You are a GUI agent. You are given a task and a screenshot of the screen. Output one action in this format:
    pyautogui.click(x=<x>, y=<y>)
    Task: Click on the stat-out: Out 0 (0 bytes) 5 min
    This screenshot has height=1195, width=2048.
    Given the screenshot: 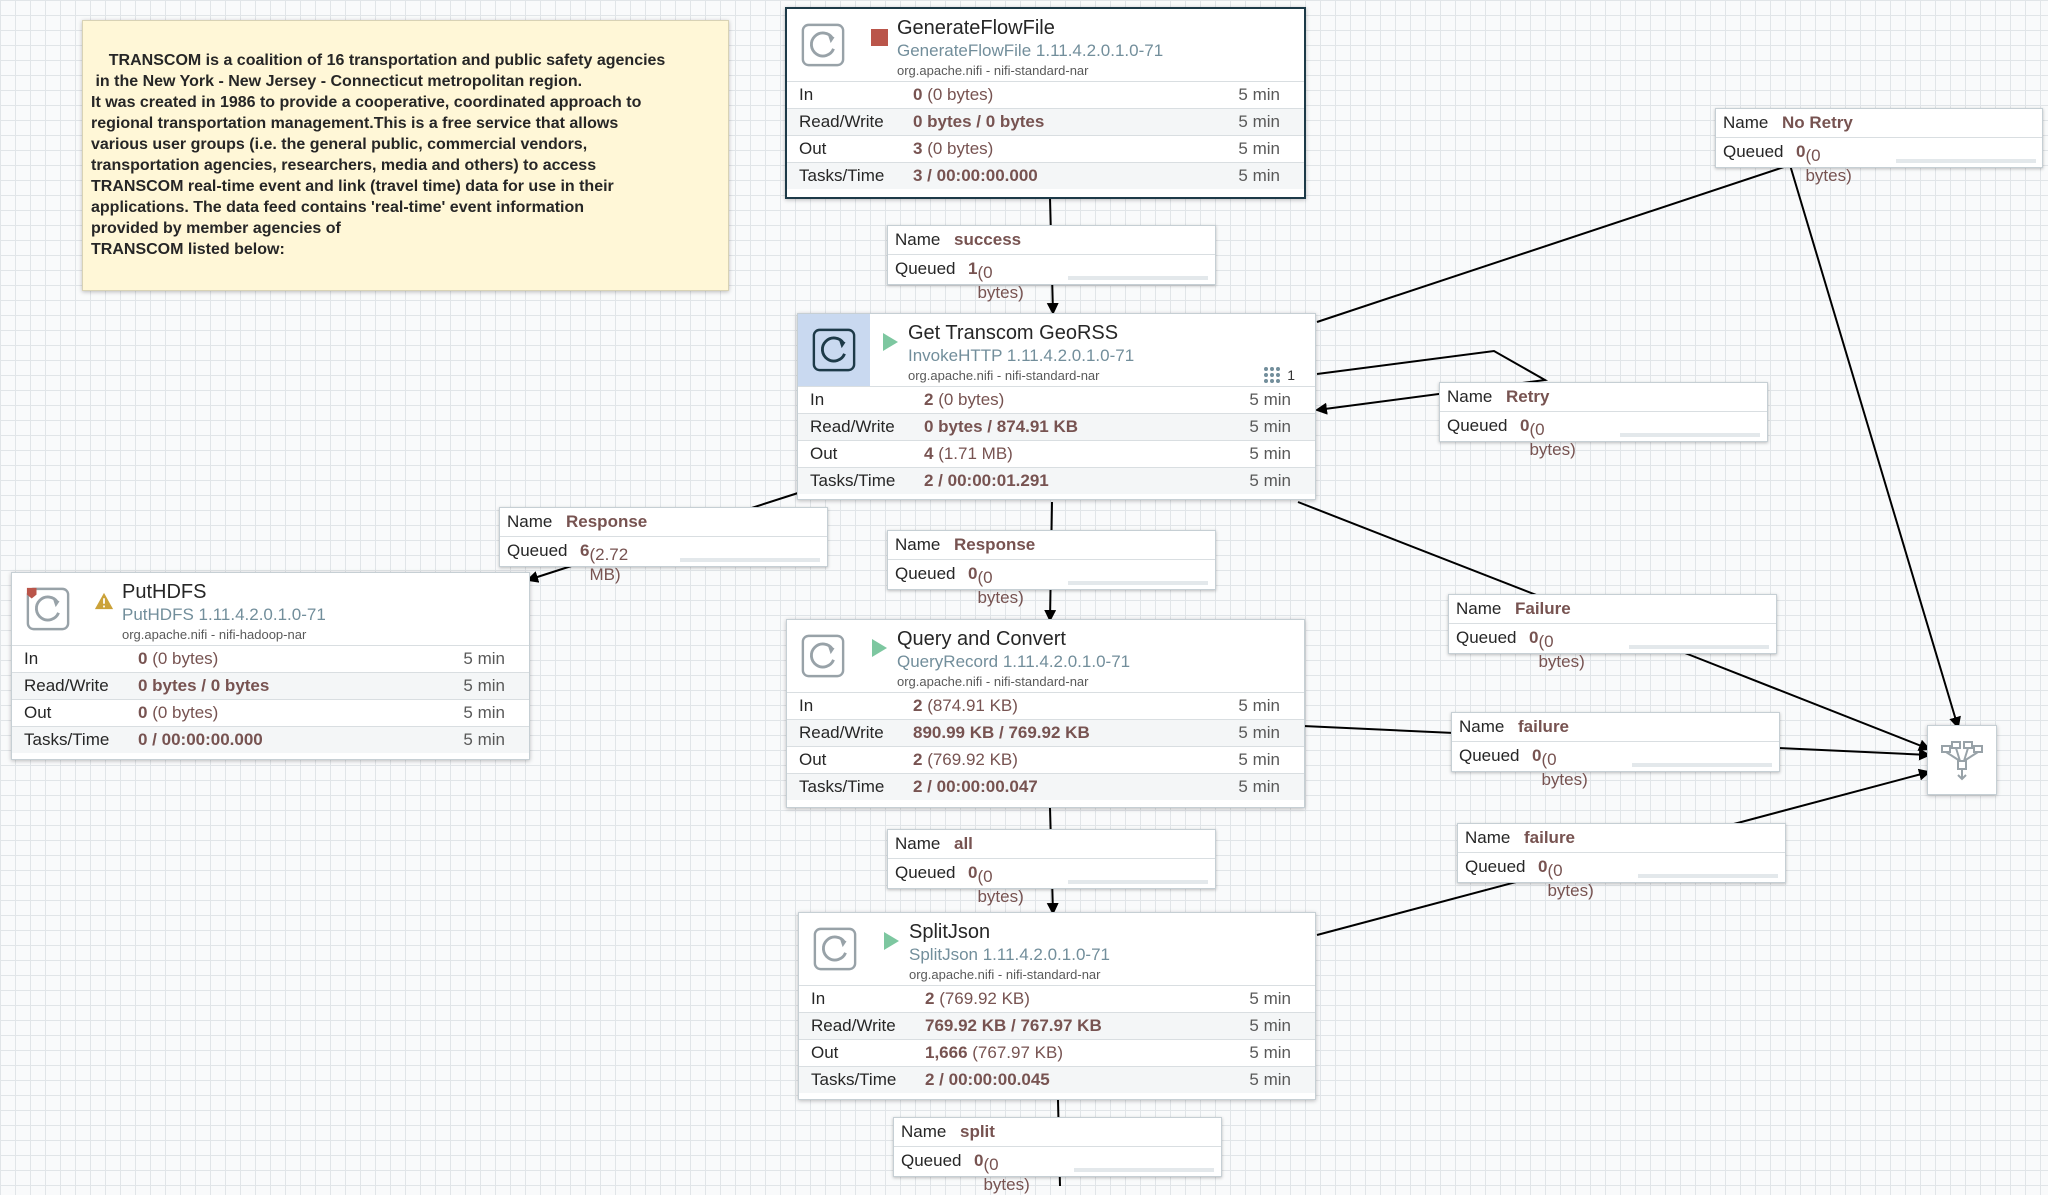 What is the action you would take?
    pyautogui.click(x=270, y=712)
    